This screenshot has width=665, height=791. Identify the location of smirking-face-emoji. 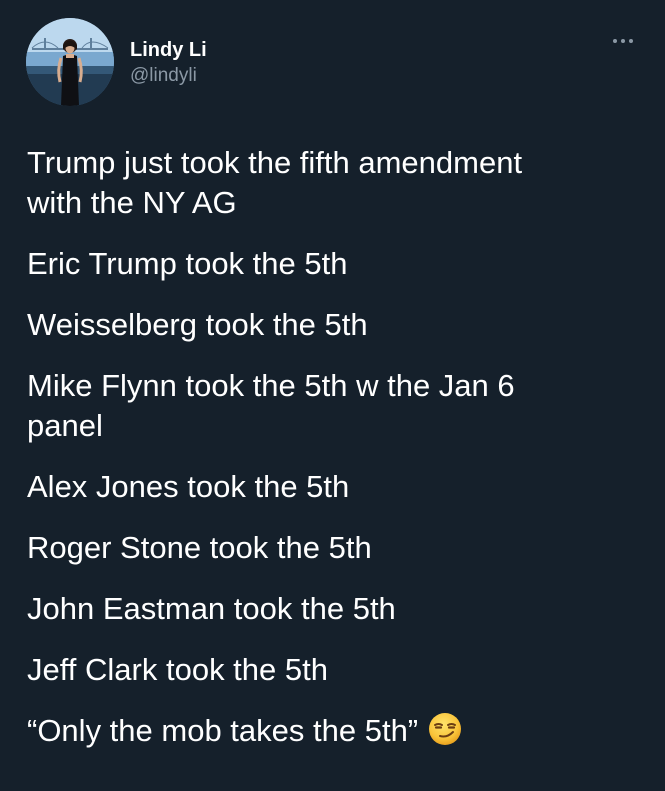
(445, 734).